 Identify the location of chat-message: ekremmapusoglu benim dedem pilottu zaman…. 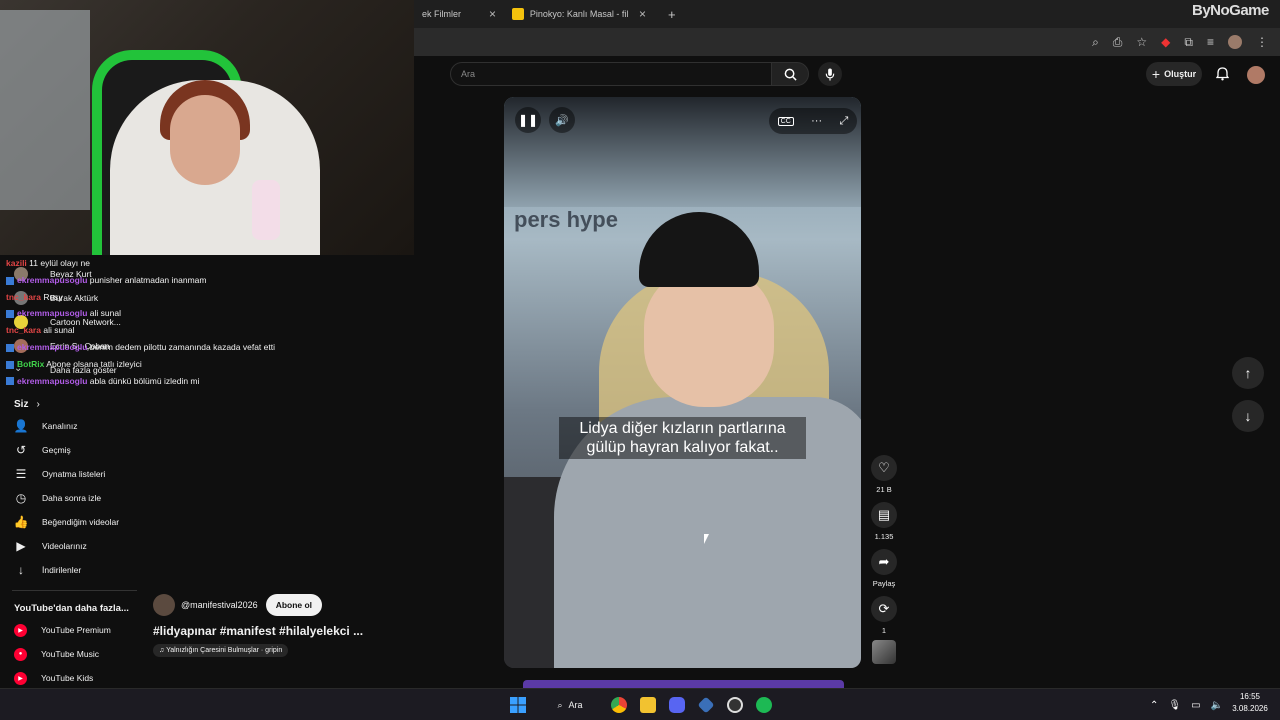
(210, 347).